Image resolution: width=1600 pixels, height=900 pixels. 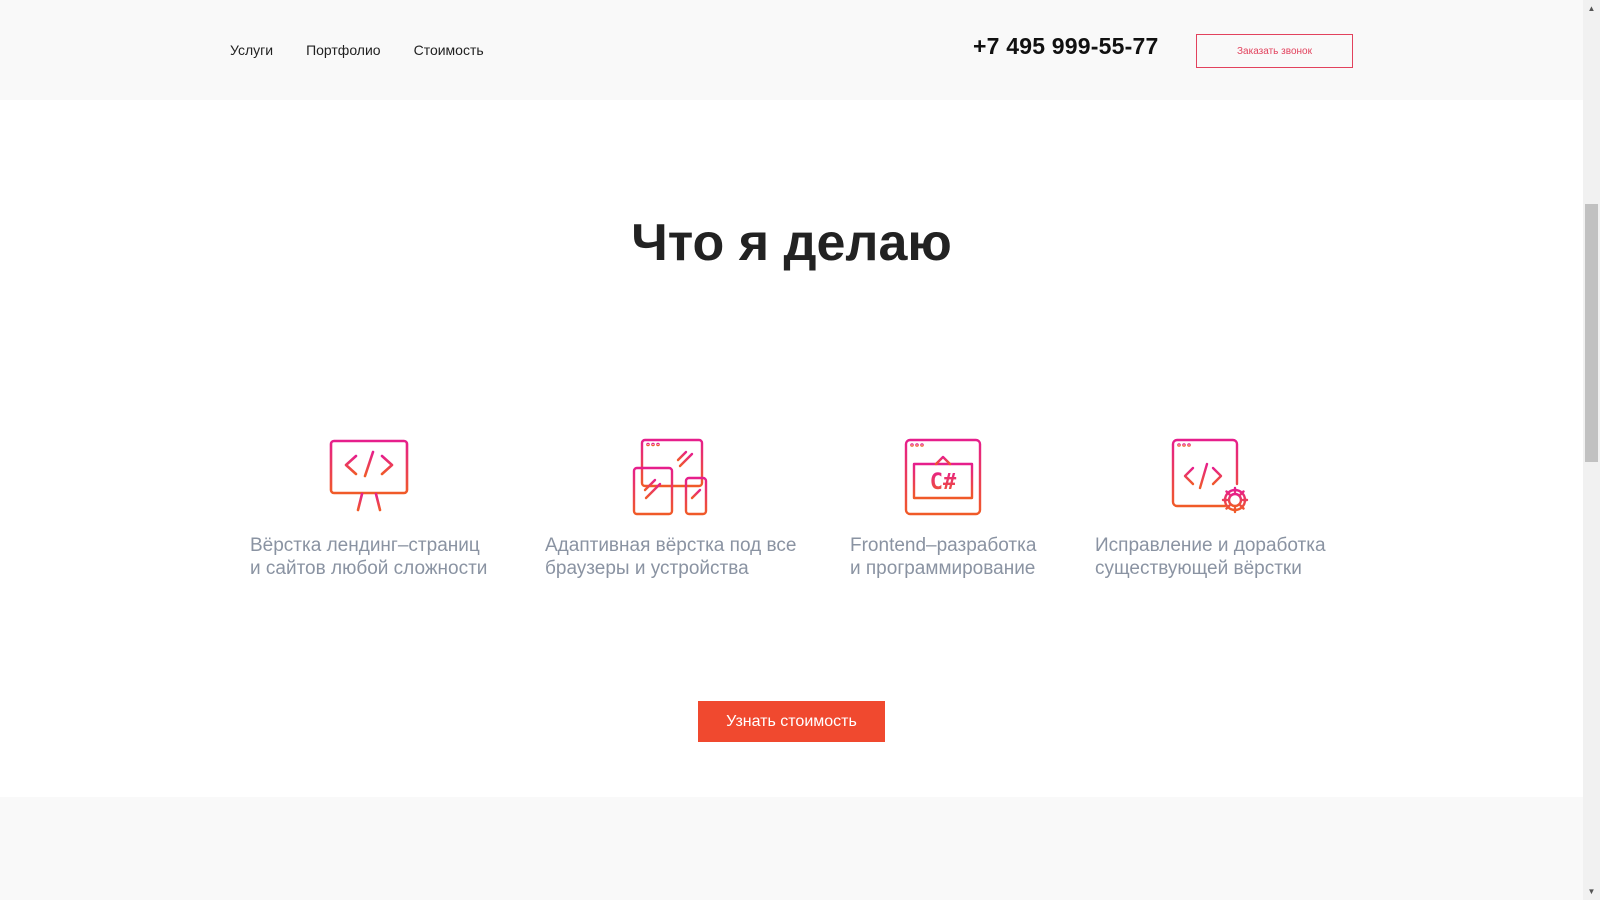 What do you see at coordinates (669, 477) in the screenshot?
I see `responsive-devices-icon` at bounding box center [669, 477].